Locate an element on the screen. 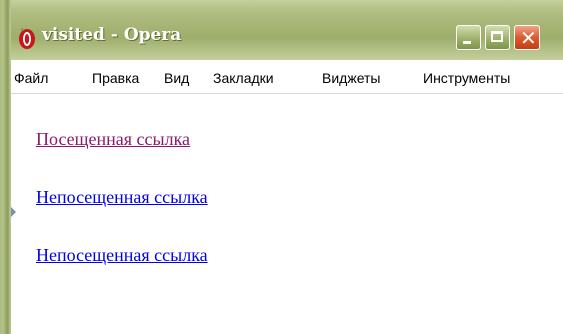  window-title: visited - Opera is located at coordinates (112, 35).